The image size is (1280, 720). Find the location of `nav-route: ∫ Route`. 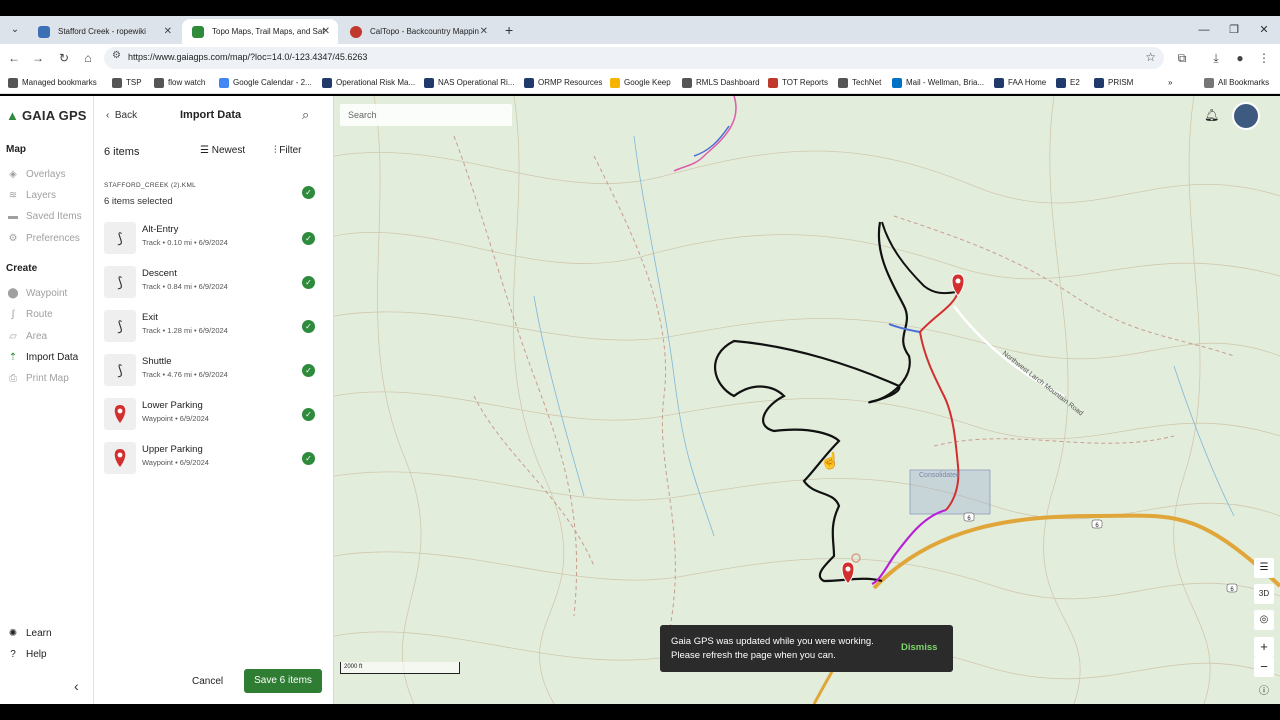

nav-route: ∫ Route is located at coordinates (29, 315).